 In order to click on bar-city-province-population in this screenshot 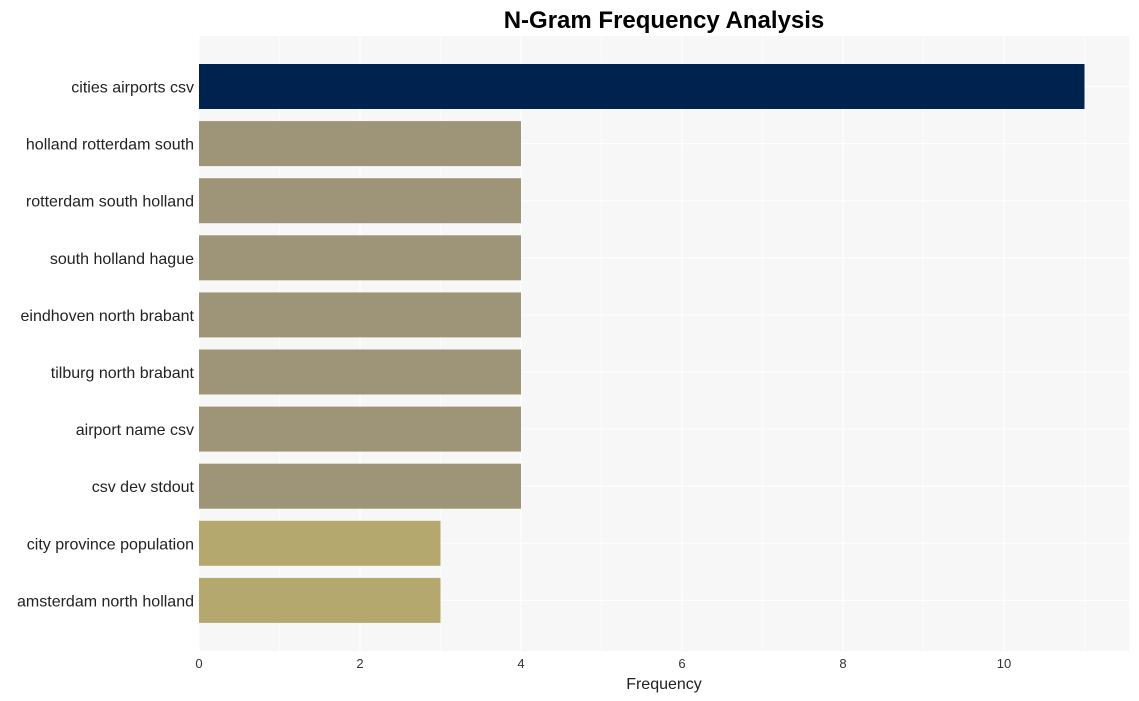, I will do `click(320, 543)`.